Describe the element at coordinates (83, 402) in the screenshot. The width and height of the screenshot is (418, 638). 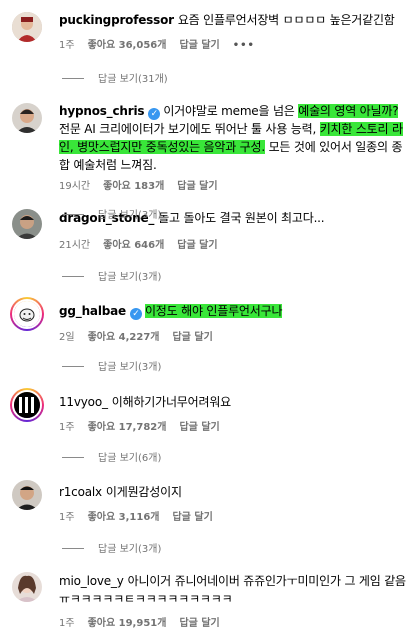
I see `username: 11vyoo_` at that location.